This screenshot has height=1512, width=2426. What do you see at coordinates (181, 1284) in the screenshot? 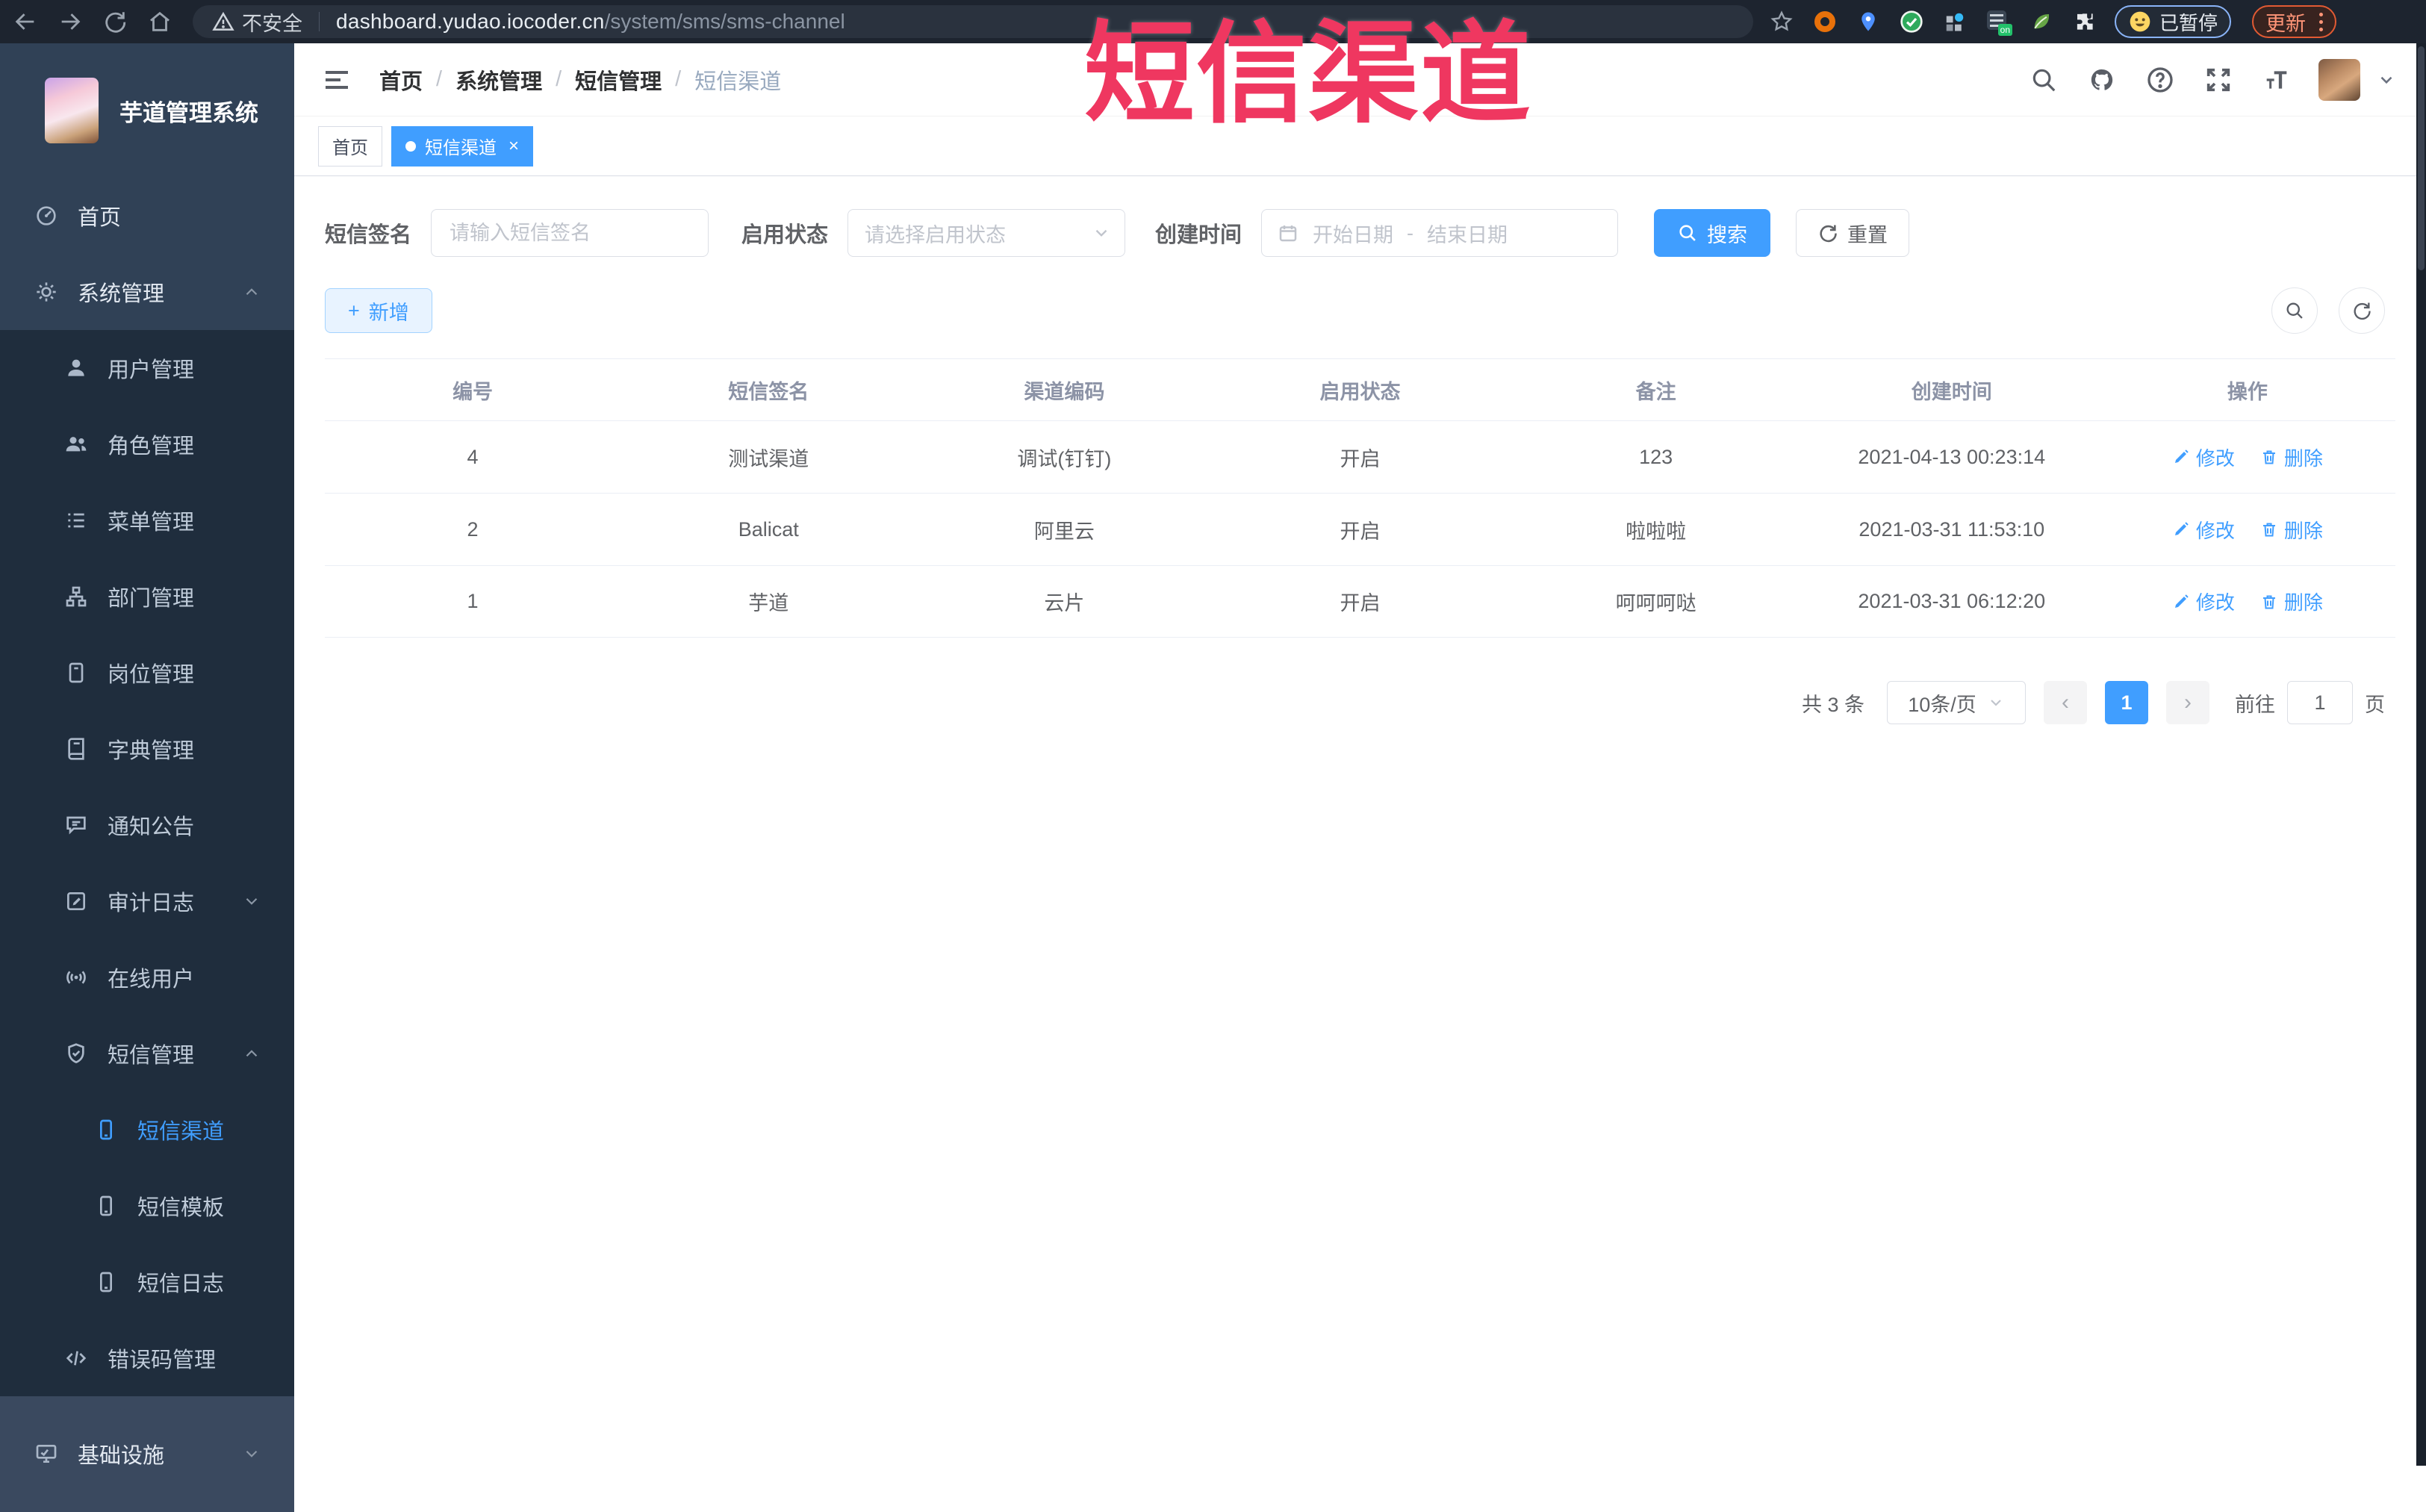
I see `sidebar-item-label: 短信日志` at bounding box center [181, 1284].